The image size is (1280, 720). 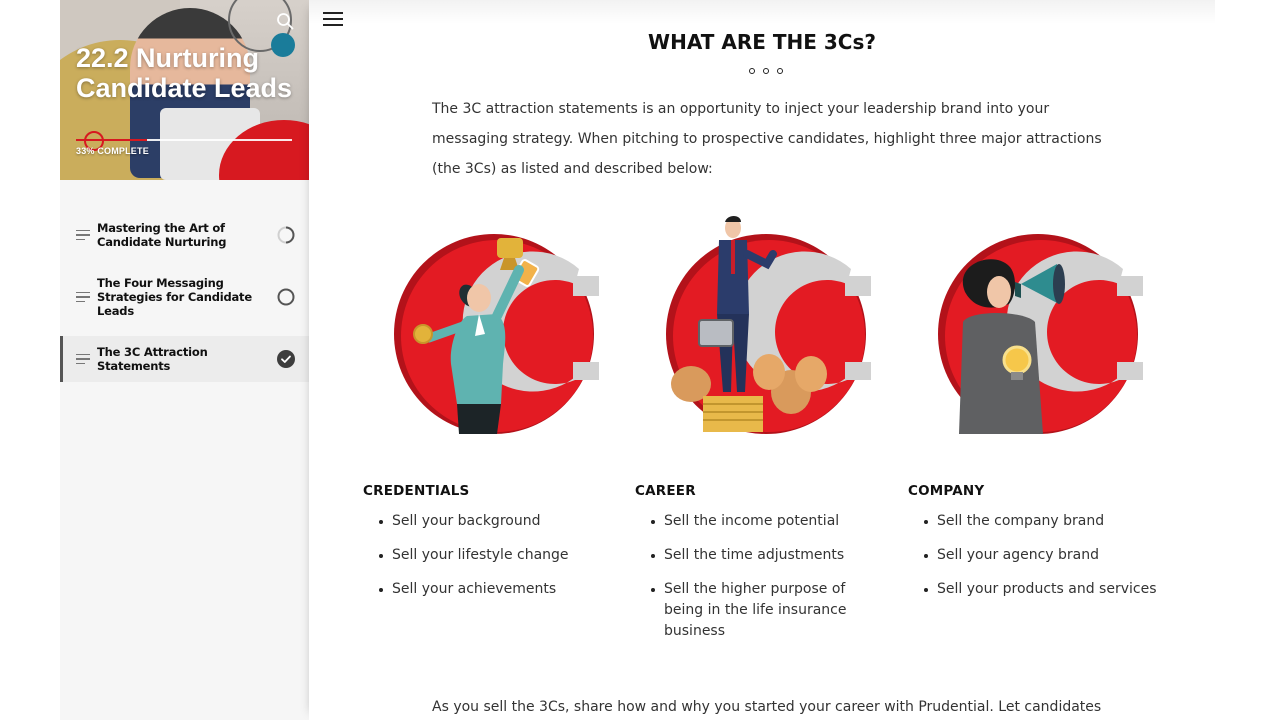 I want to click on column-title: COMPANY, so click(x=946, y=491).